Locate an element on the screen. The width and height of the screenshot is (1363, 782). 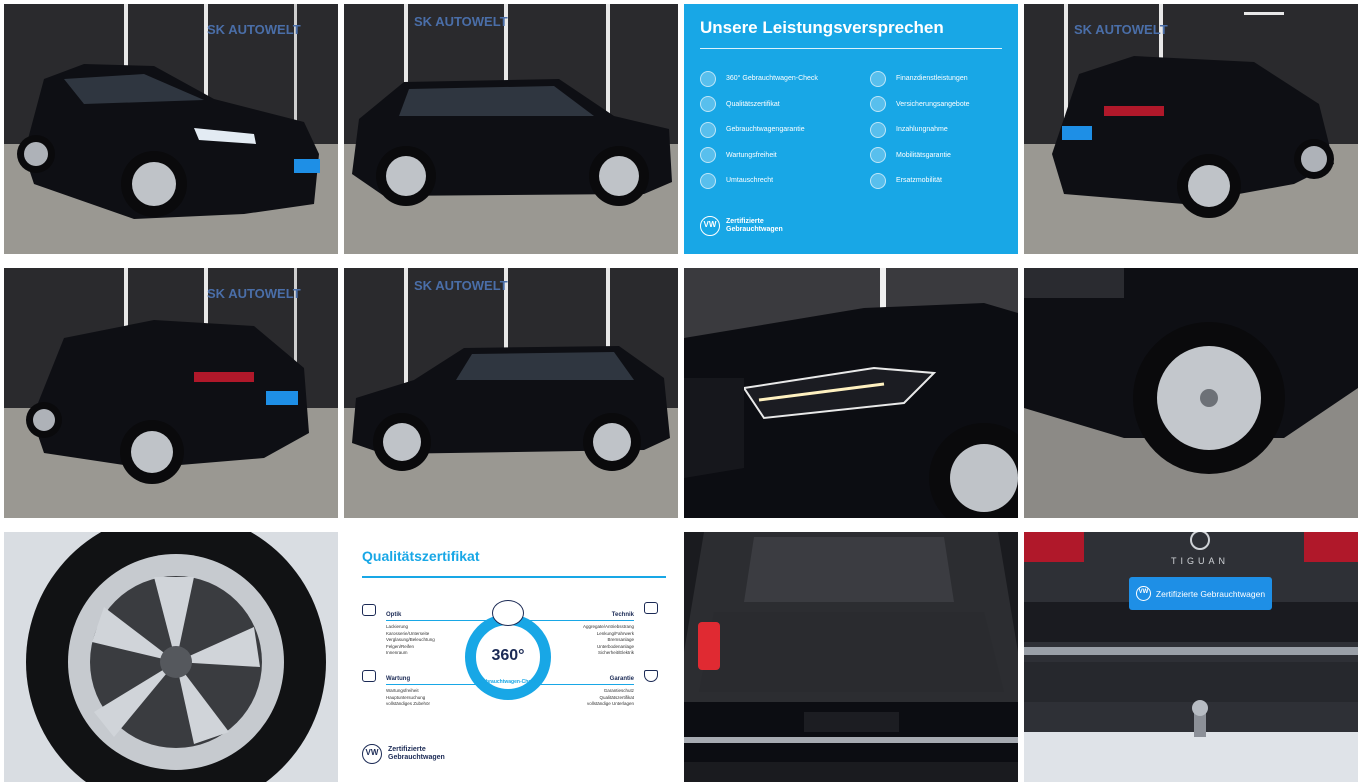
photo-wheel-close-up is located at coordinates (171, 657).